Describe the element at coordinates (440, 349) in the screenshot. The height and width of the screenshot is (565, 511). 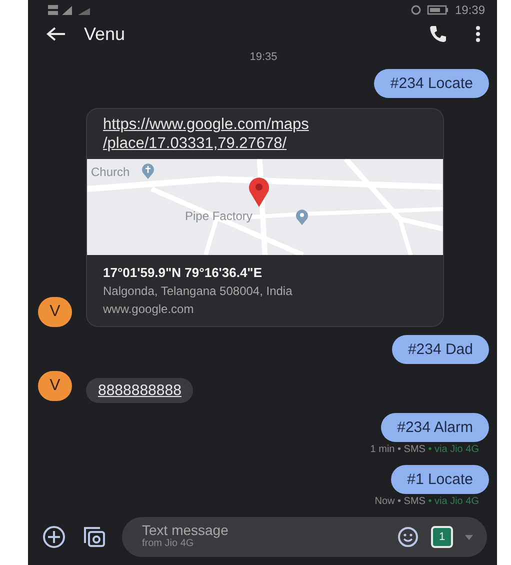
I see `message-bubble: #234 Dad` at that location.